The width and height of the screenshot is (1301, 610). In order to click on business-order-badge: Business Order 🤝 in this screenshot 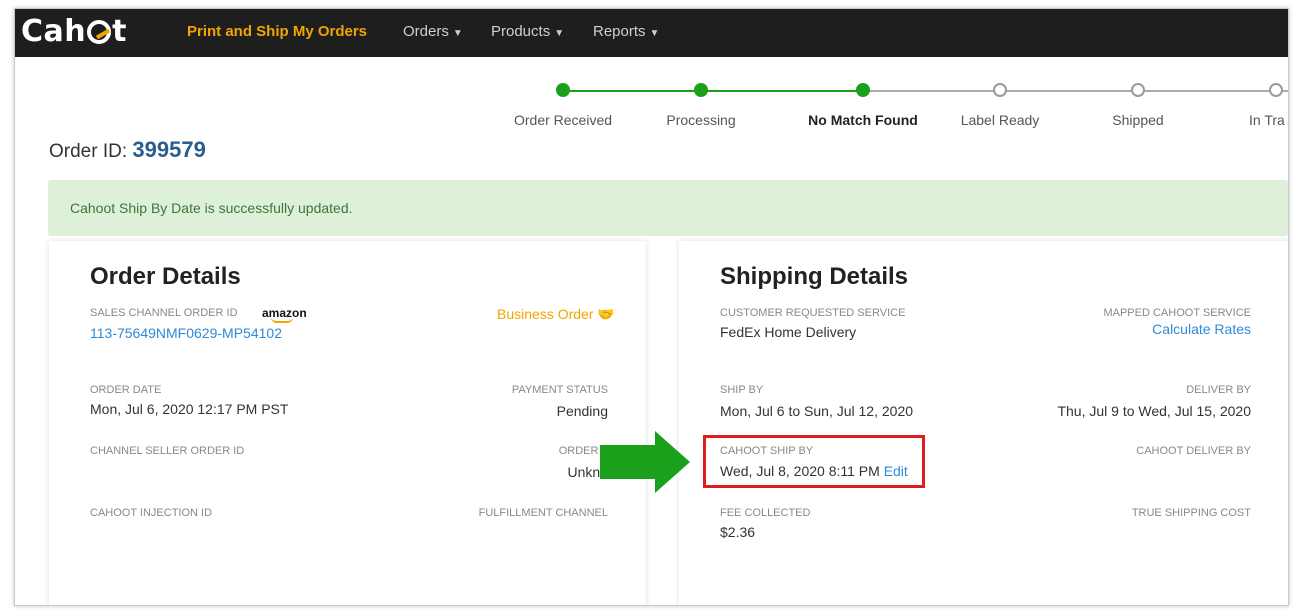, I will do `click(556, 314)`.